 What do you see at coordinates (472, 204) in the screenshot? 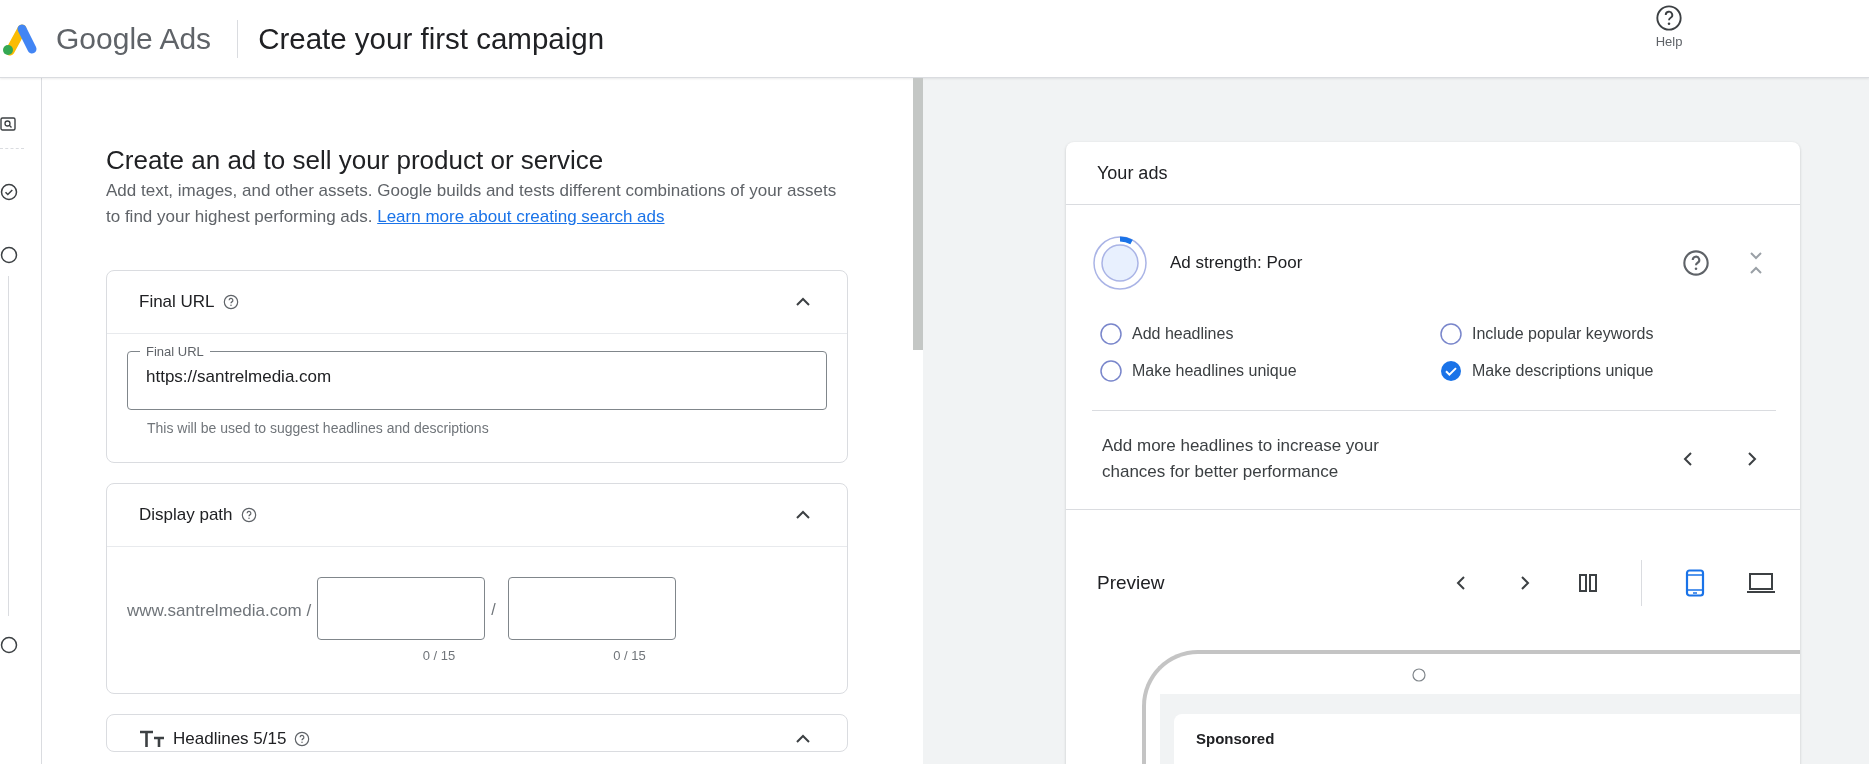
I see `section-description: Add text, images, and other assets. Google builds and tests different combinations of your assets to find your highest performing ads. Learn more about creating search ads` at bounding box center [472, 204].